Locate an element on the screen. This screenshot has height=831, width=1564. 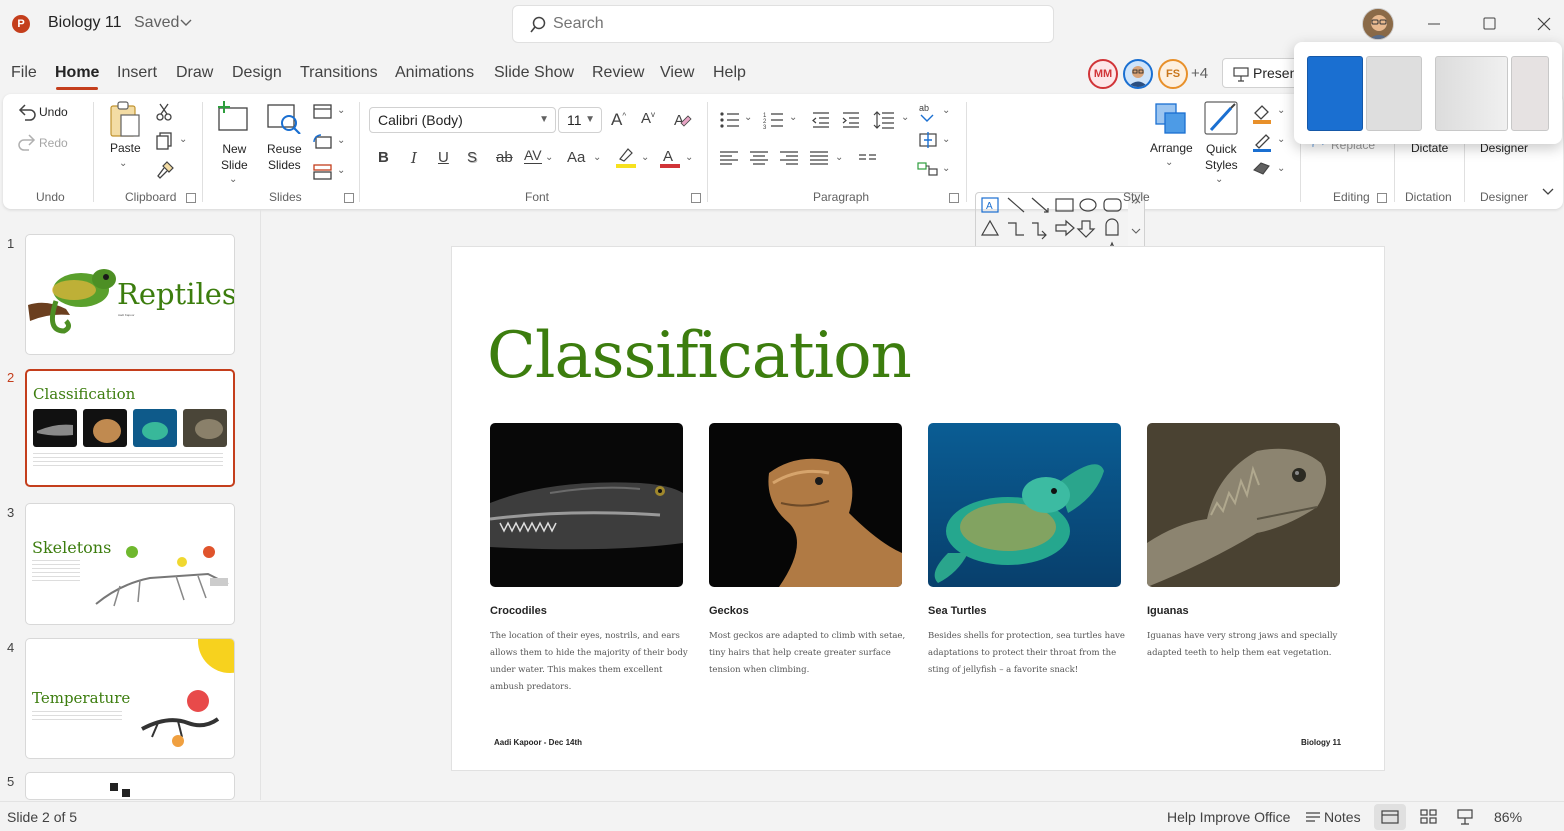
slide-thumbnail-2: Classification is located at coordinates (130, 428).